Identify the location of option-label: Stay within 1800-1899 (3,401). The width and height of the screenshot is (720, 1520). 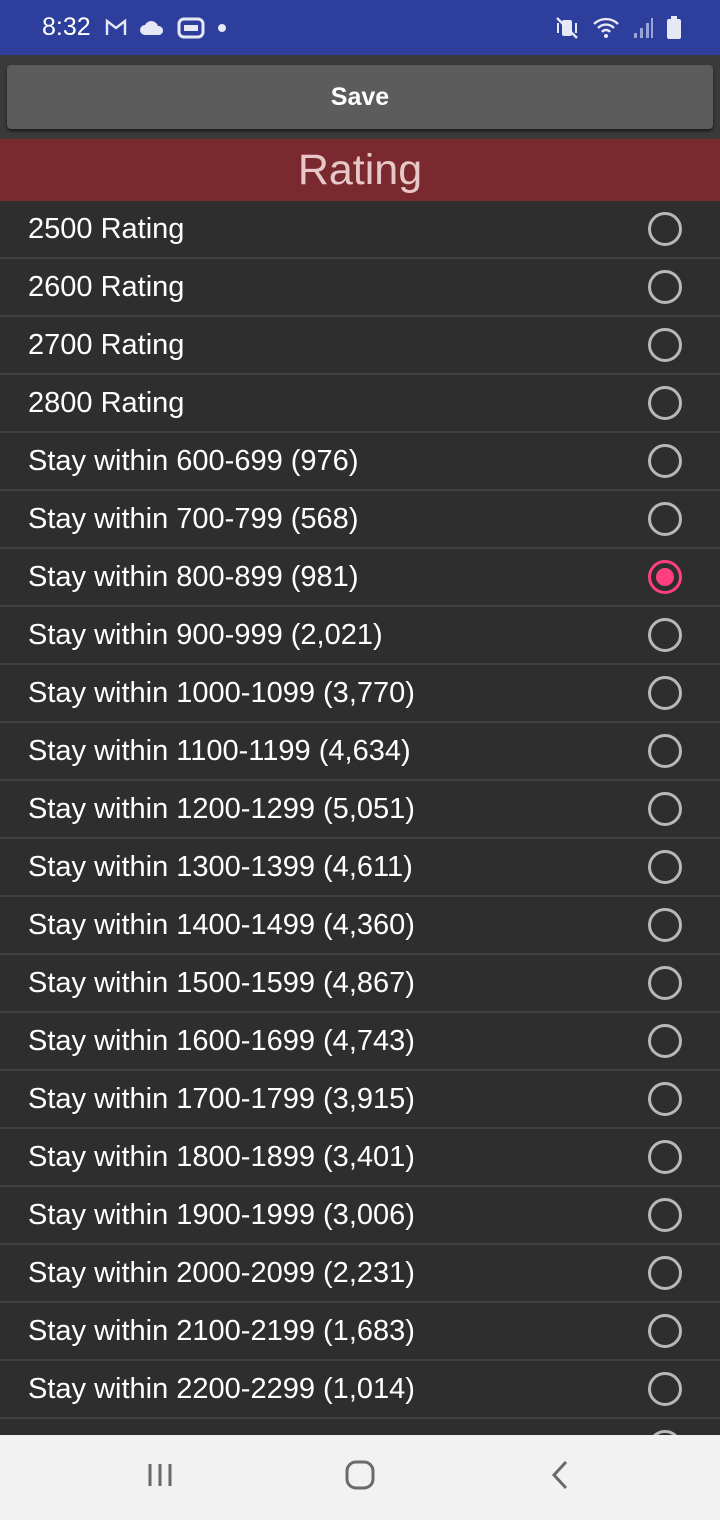
(221, 1156).